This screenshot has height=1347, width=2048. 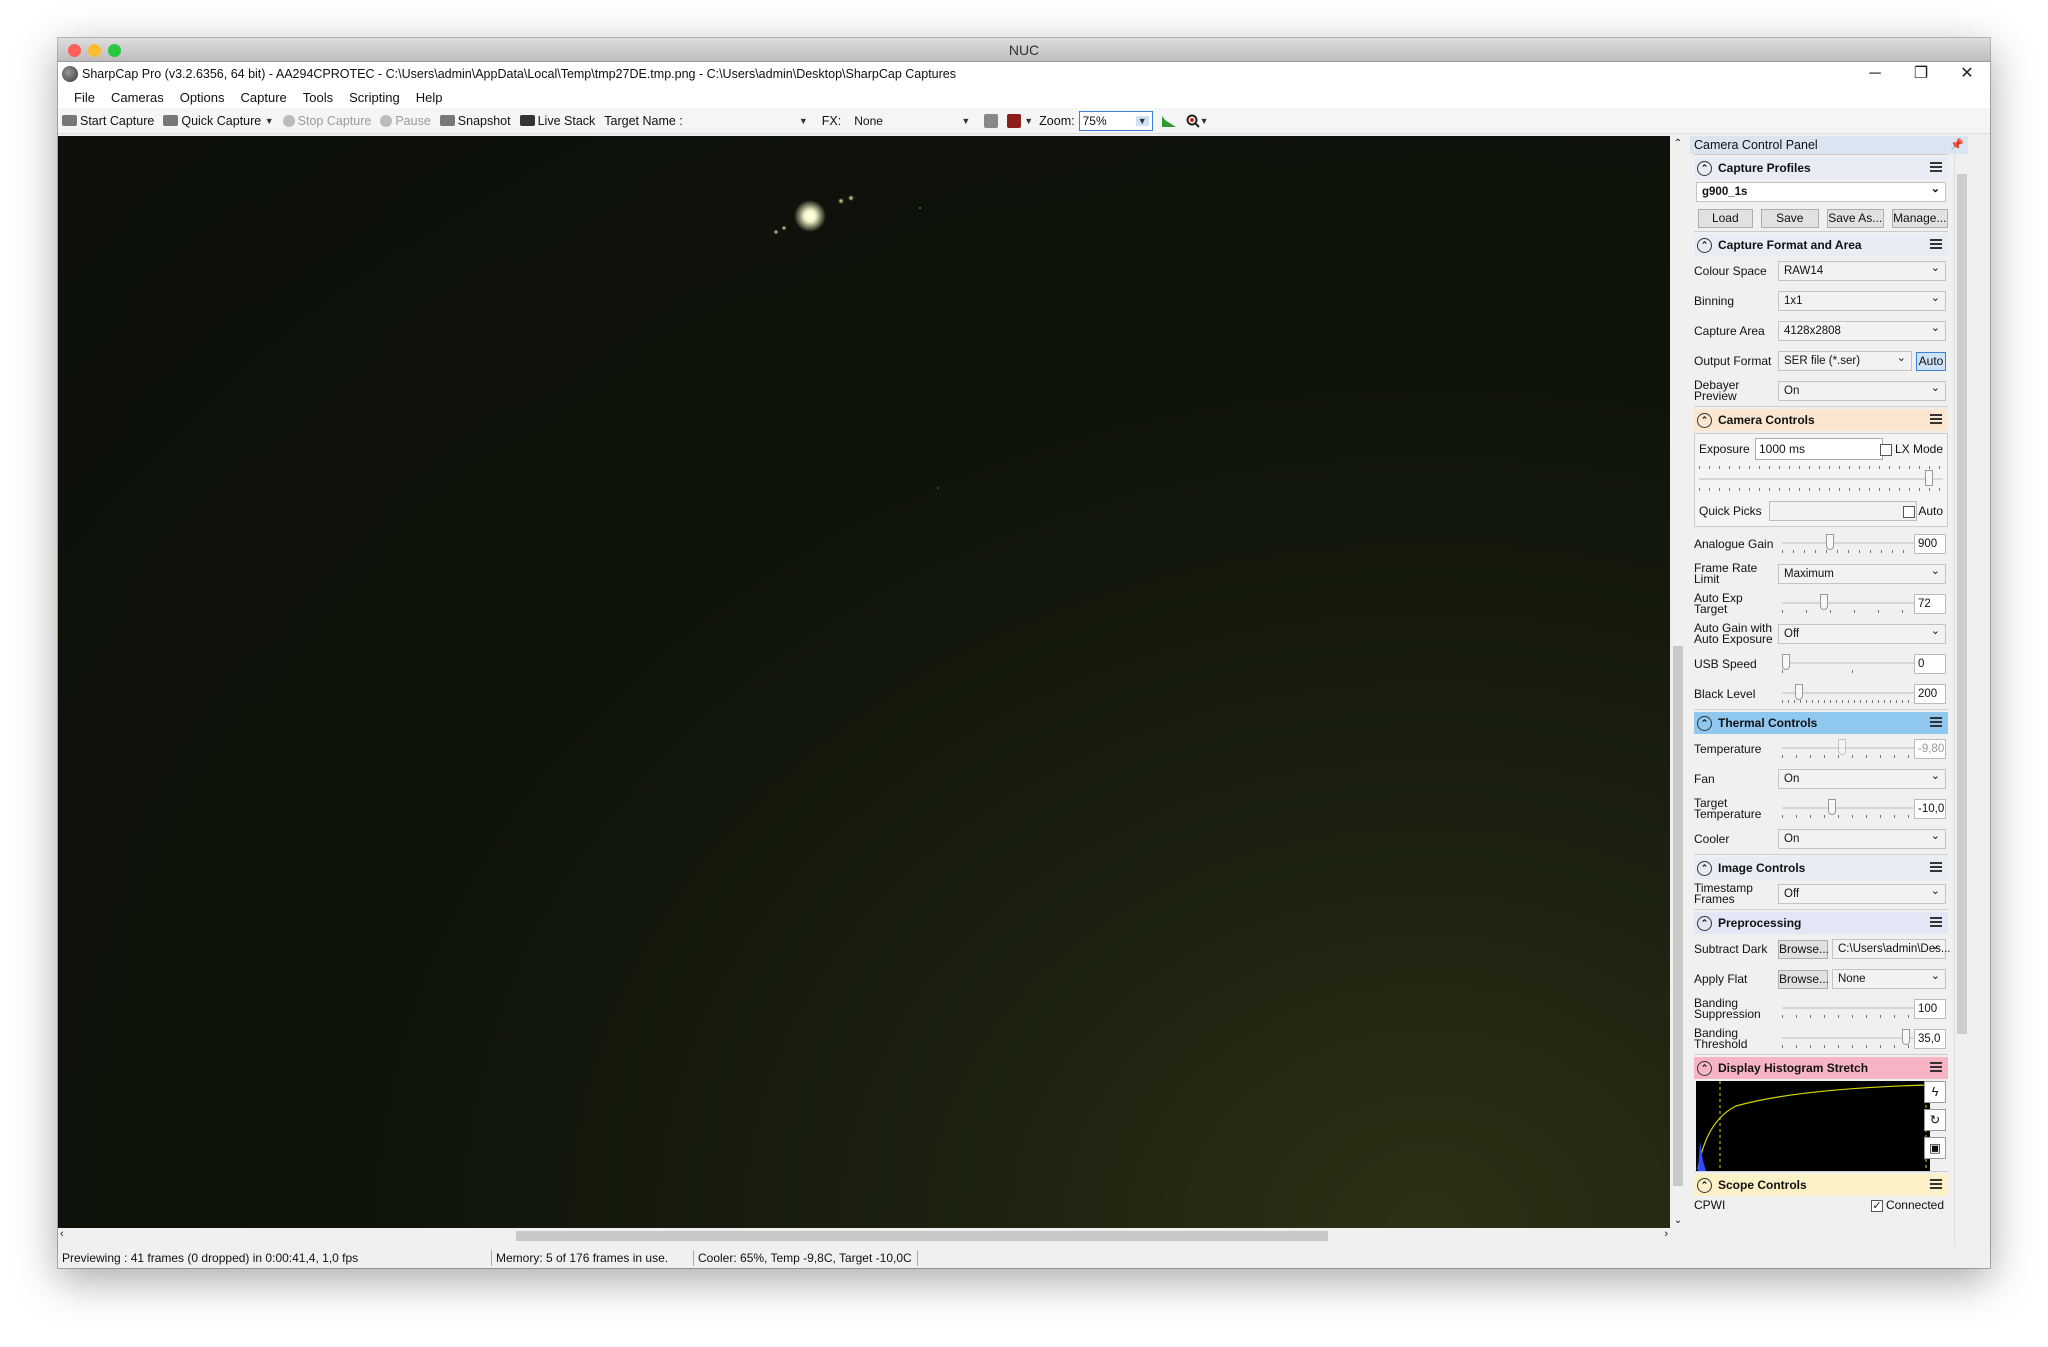 I want to click on restore-icon: ❐, so click(x=1921, y=74).